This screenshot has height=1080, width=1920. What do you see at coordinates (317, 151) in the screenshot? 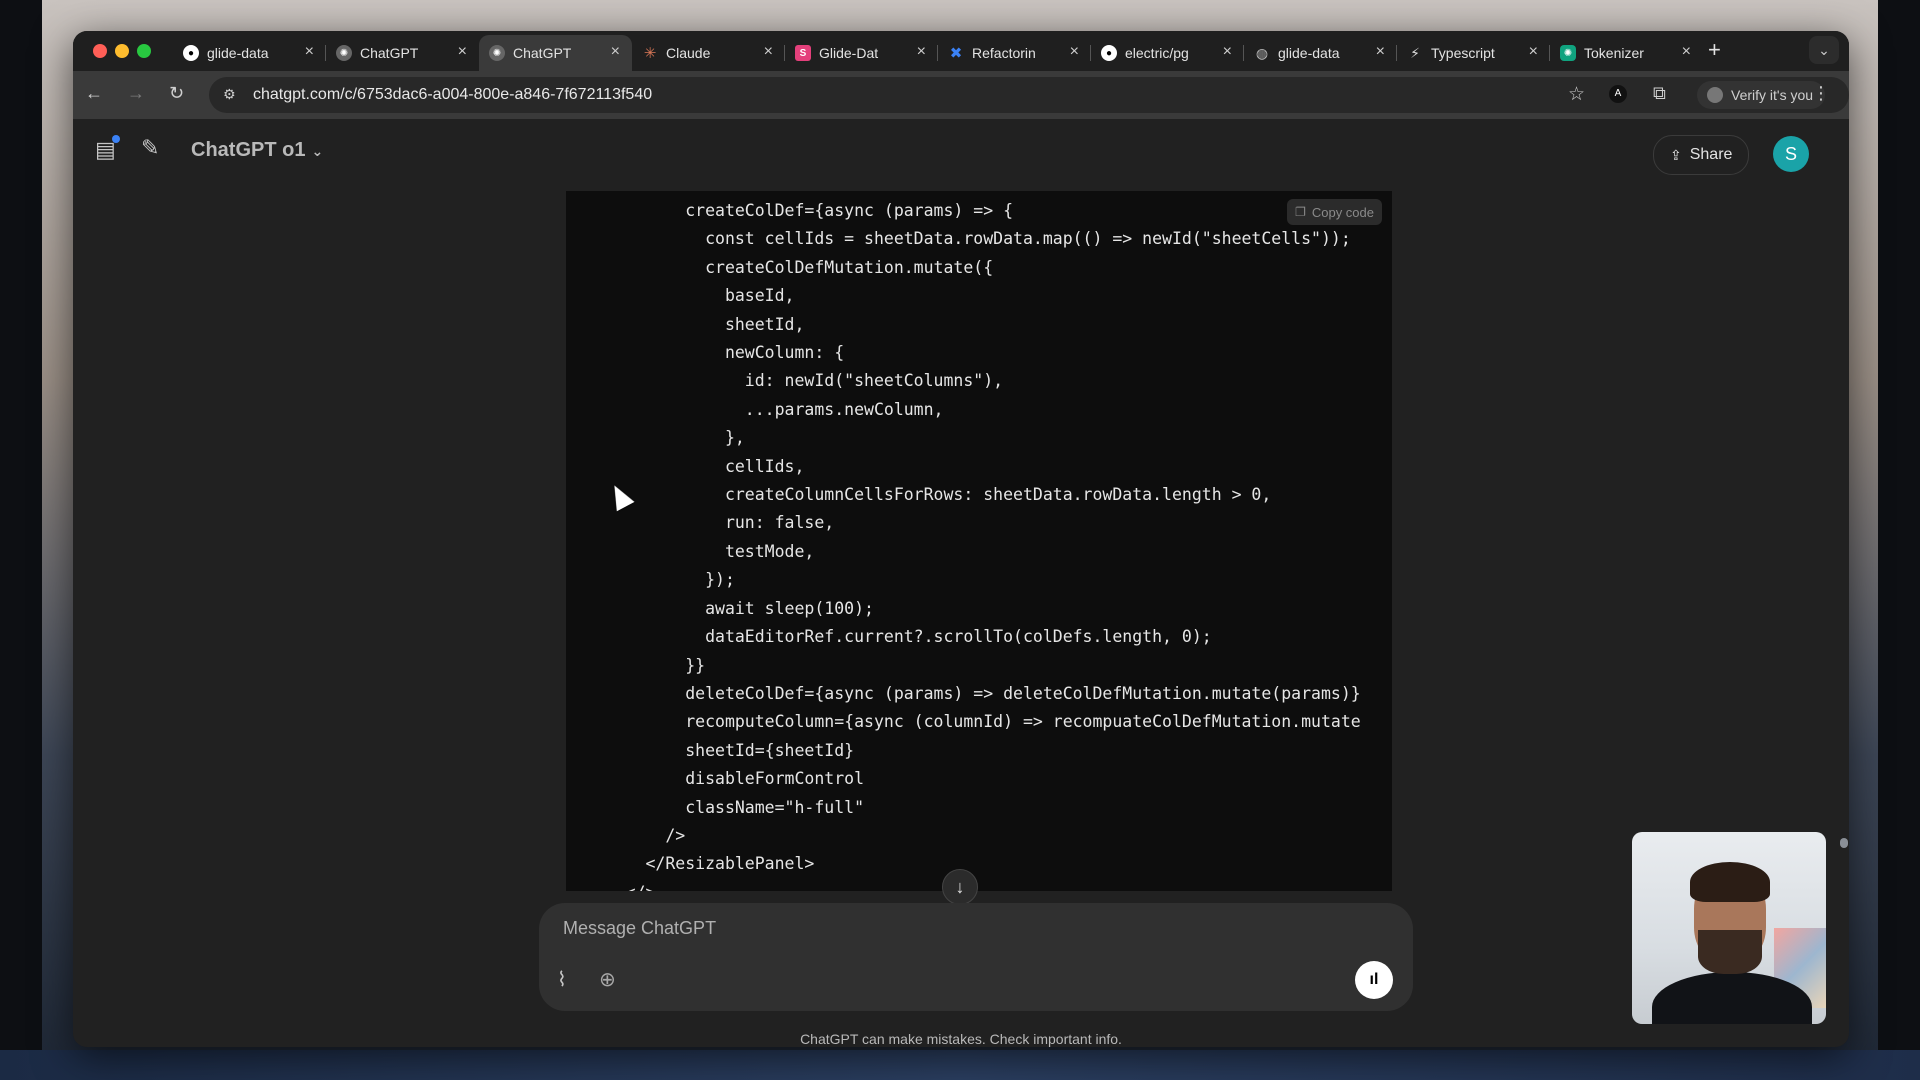
I see `chevron-down-icon: ⌄` at bounding box center [317, 151].